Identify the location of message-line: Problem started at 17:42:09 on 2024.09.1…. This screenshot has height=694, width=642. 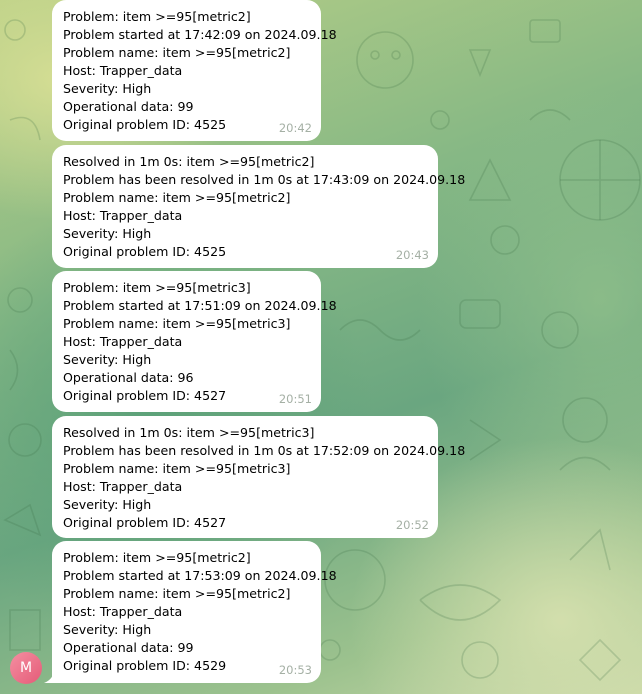
(200, 34).